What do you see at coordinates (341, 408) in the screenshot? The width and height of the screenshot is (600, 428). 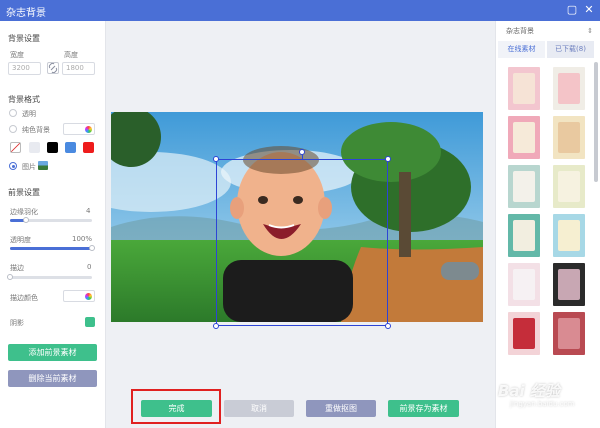 I see `reselect-button: 重做抠图` at bounding box center [341, 408].